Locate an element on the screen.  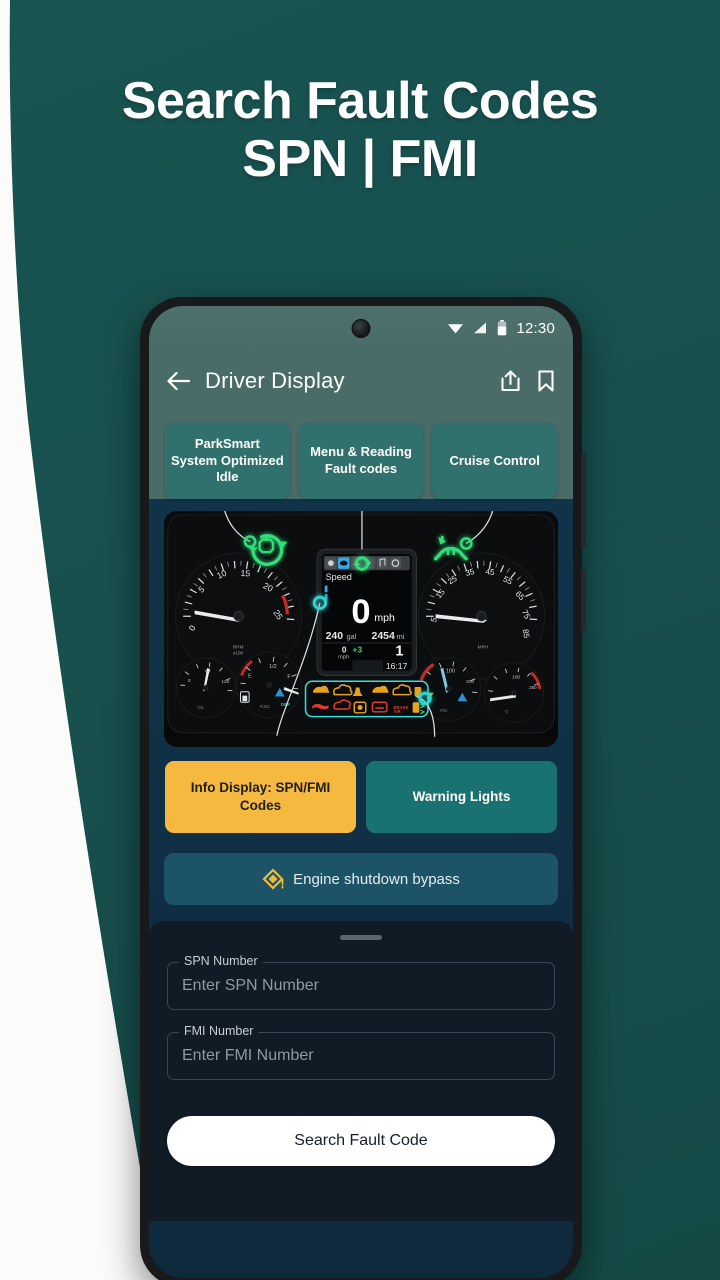
back-arrow-icon is located at coordinates (178, 381).